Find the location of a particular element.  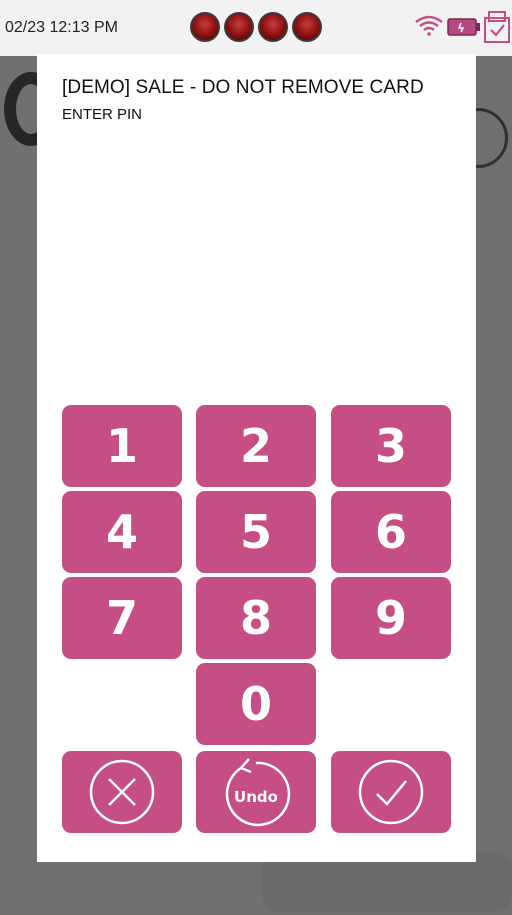

confirm-button is located at coordinates (391, 792).